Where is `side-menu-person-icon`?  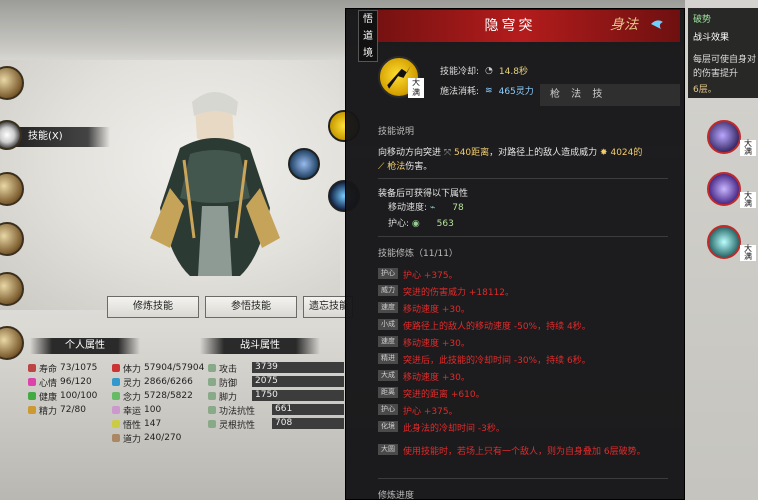
side-menu-person-icon is located at coordinates (12, 343).